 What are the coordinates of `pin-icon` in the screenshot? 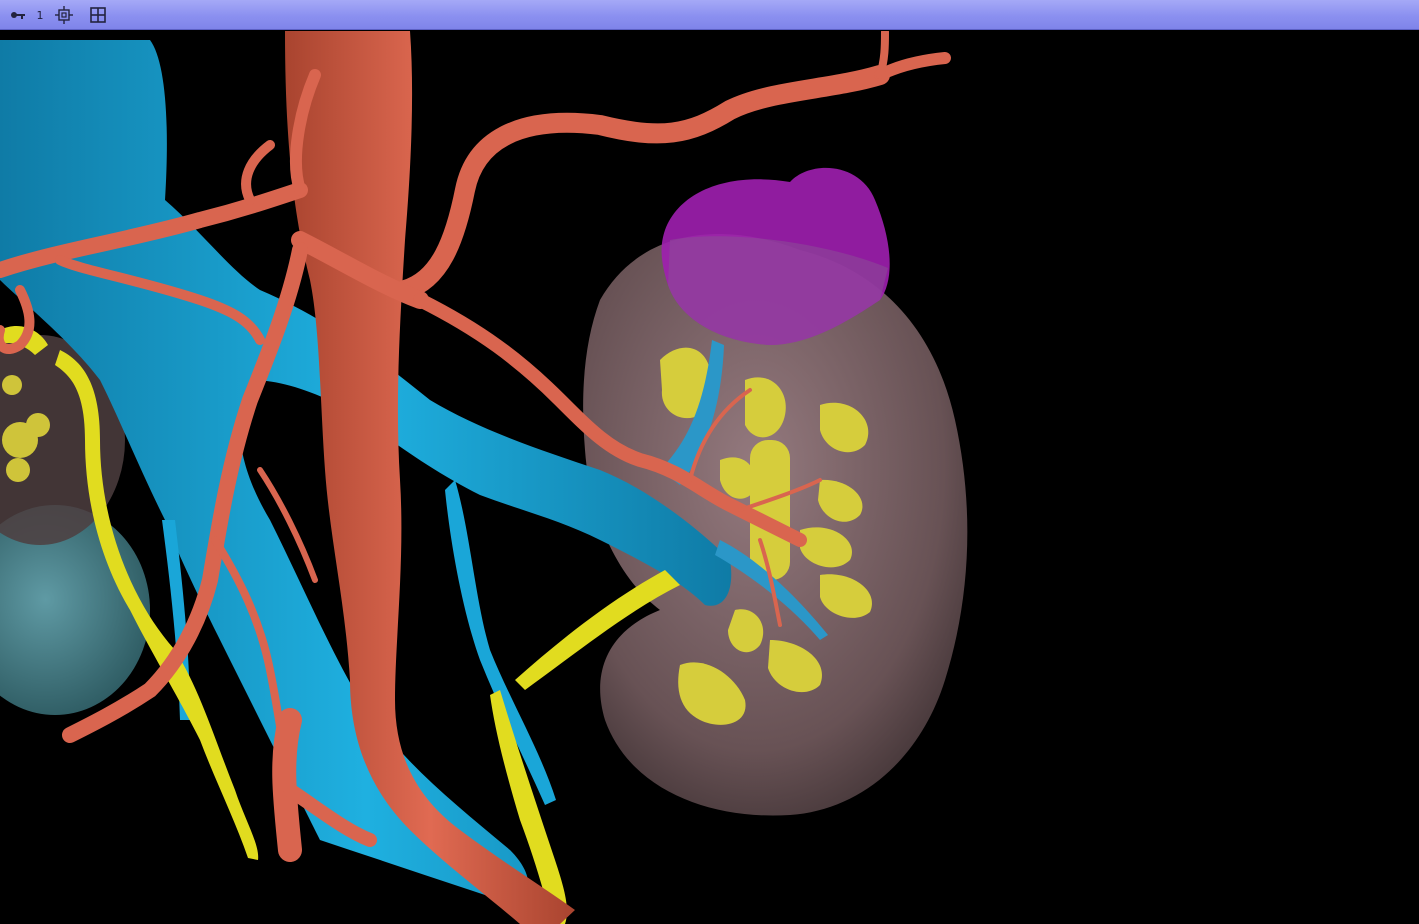 It's located at (18, 15).